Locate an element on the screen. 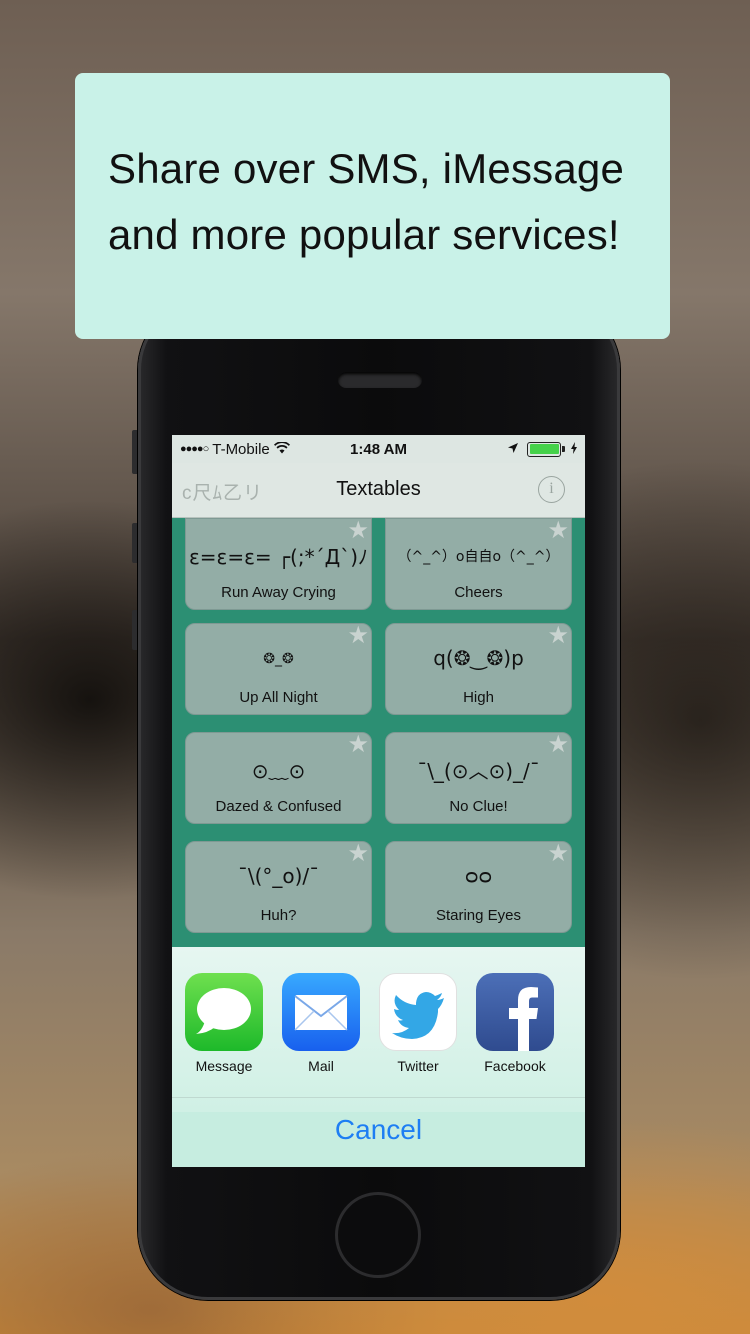 The image size is (750, 1334). emoticon-card-no-clue: ¯\_(⊙︿⊙)_/¯ No Clue! ★ is located at coordinates (478, 777).